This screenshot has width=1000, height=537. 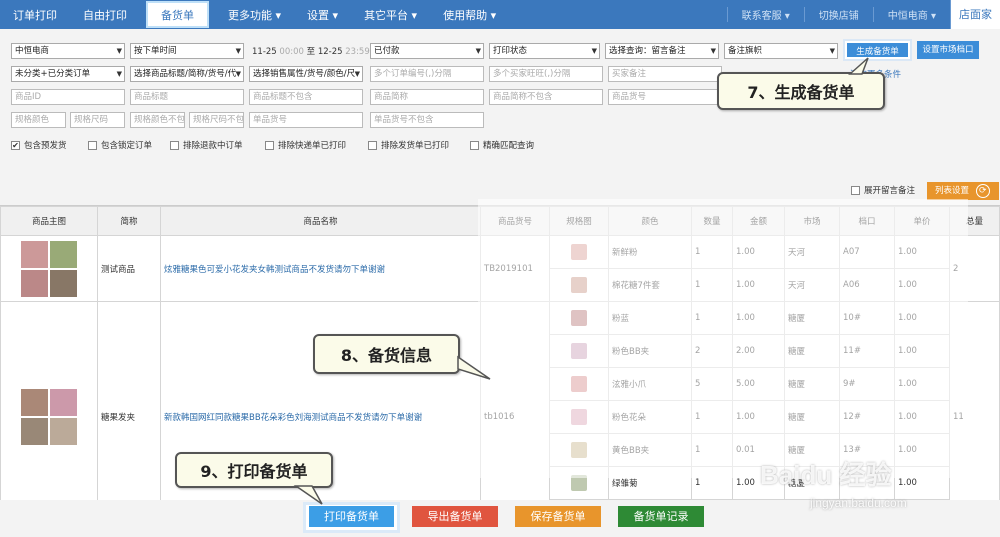 What do you see at coordinates (187, 97) in the screenshot?
I see `title-input: 商品标题` at bounding box center [187, 97].